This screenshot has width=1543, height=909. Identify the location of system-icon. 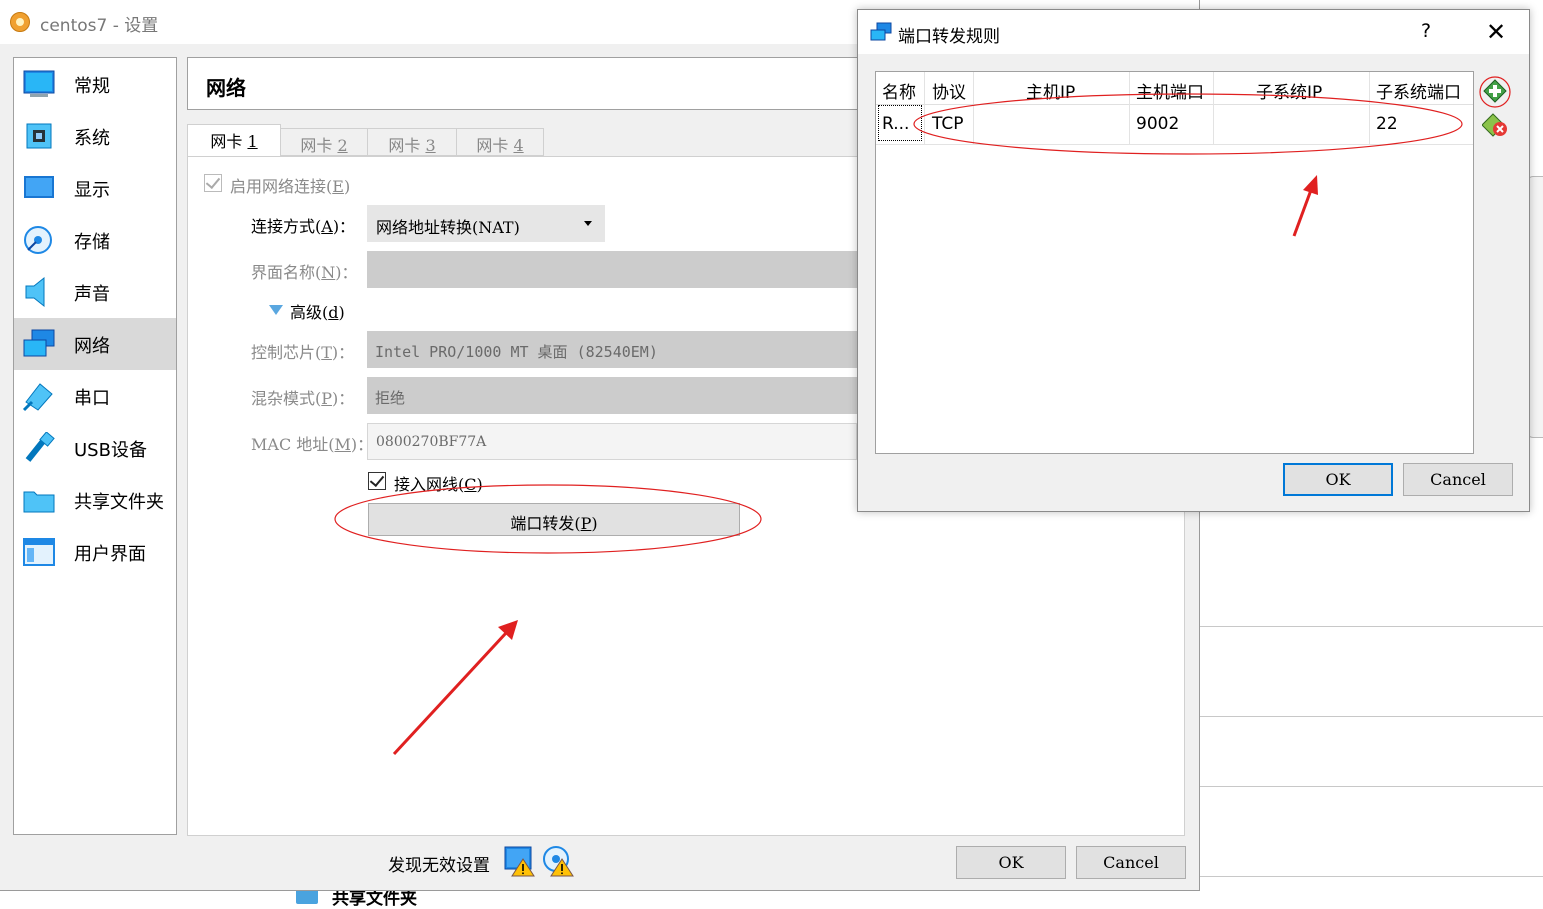
(39, 136).